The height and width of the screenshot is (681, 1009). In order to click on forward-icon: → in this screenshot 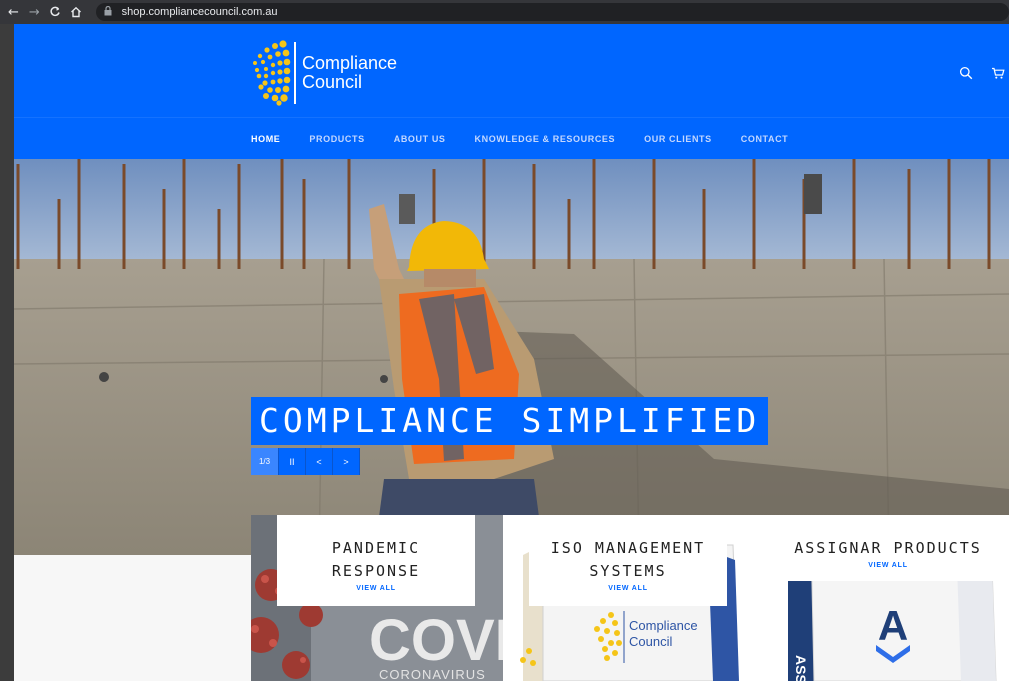, I will do `click(34, 12)`.